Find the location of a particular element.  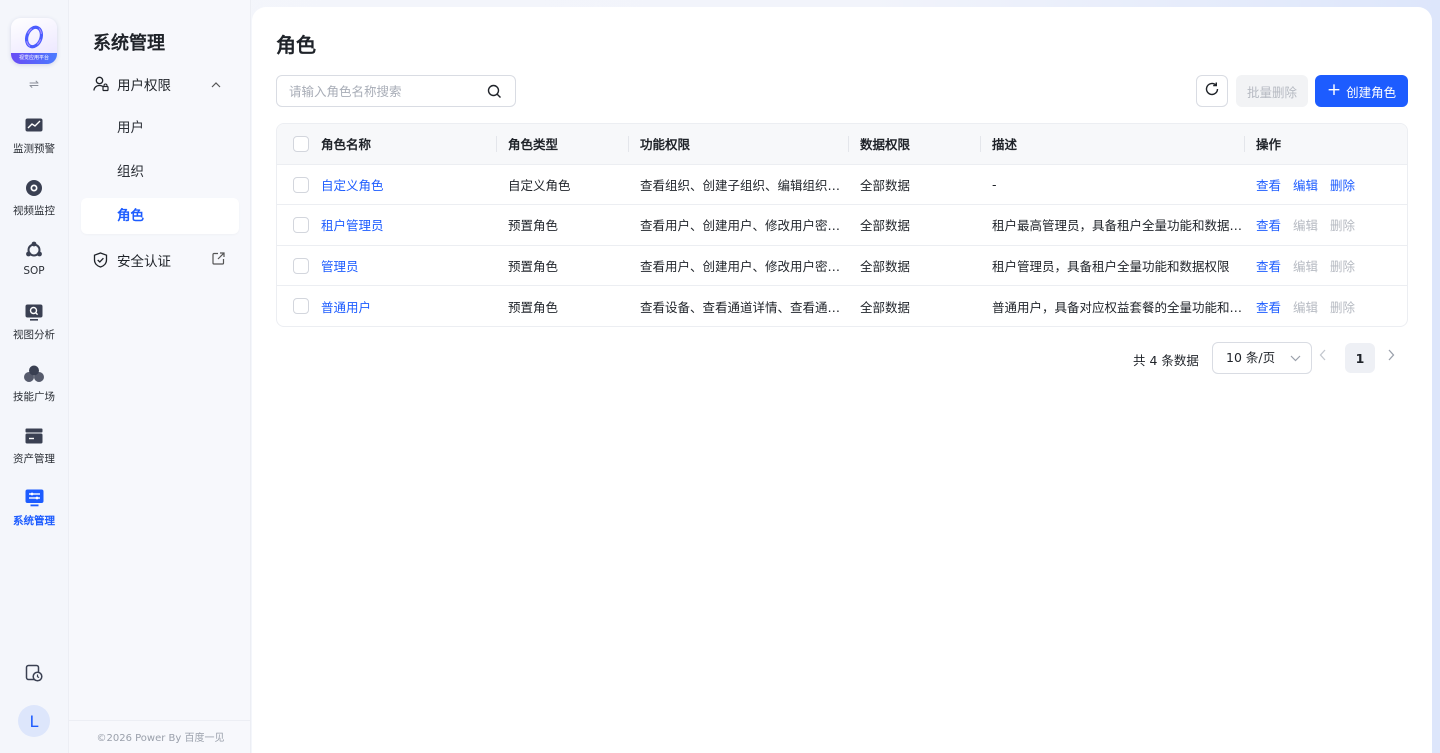

prev-page-icon is located at coordinates (1323, 357).